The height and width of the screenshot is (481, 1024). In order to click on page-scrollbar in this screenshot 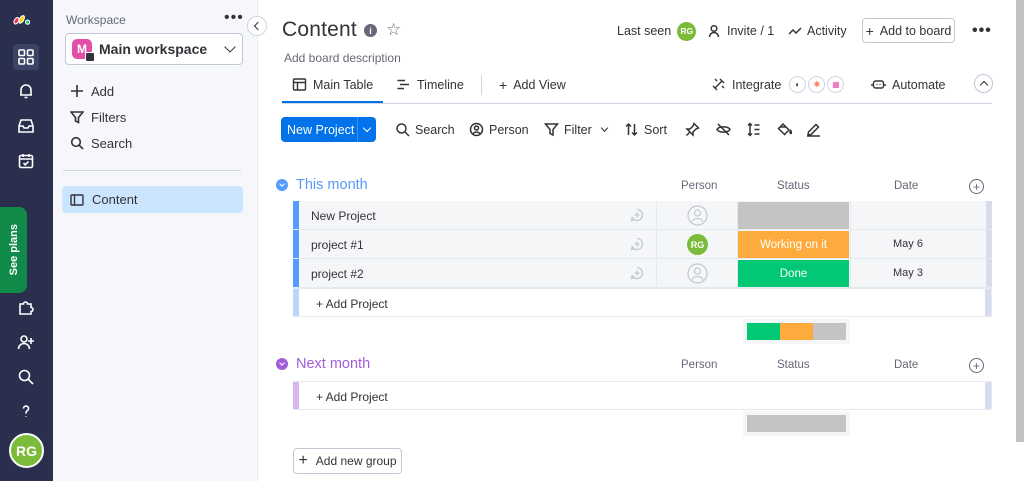, I will do `click(1020, 221)`.